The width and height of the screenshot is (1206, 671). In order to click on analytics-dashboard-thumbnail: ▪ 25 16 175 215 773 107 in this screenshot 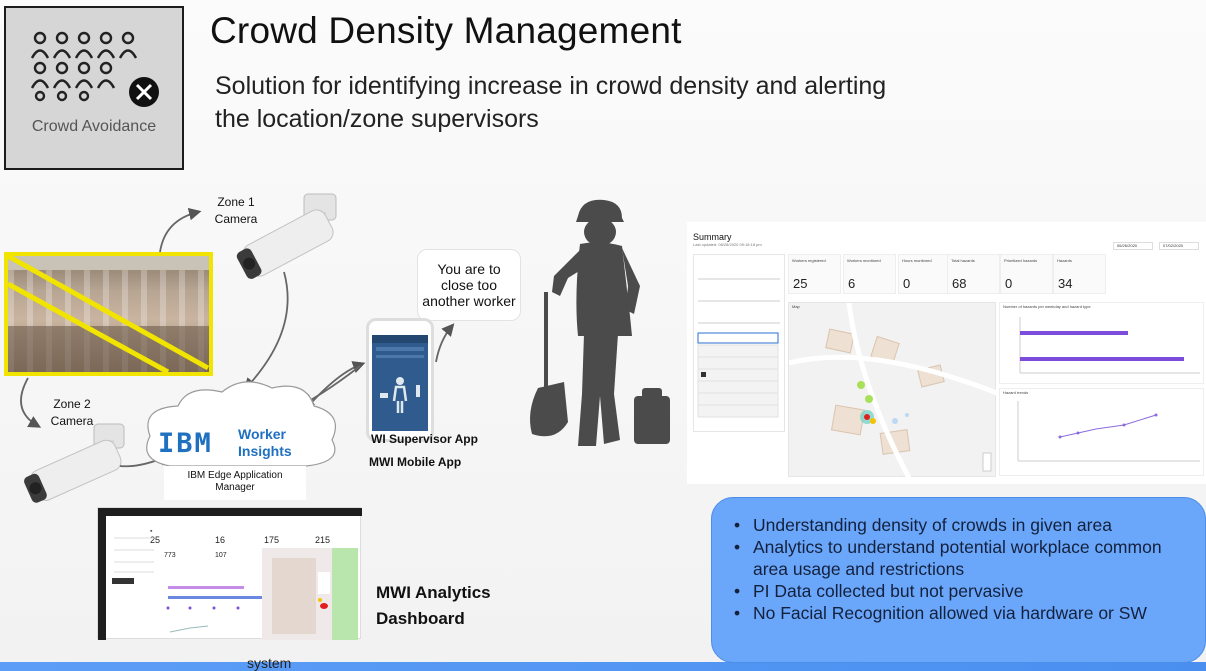, I will do `click(229, 573)`.